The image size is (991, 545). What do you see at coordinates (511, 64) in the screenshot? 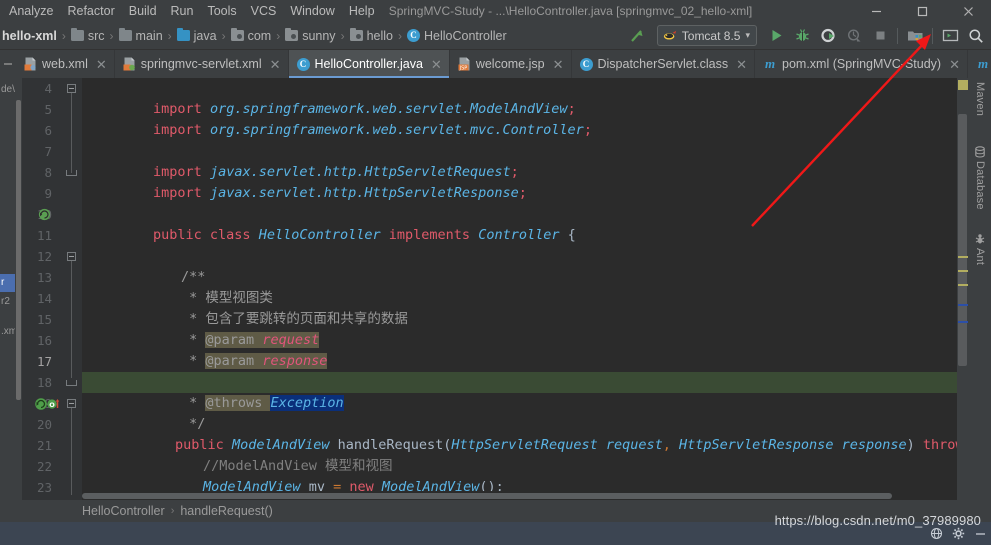
I see `tab-welcome-jsp: JSP welcome.jsp ✕` at bounding box center [511, 64].